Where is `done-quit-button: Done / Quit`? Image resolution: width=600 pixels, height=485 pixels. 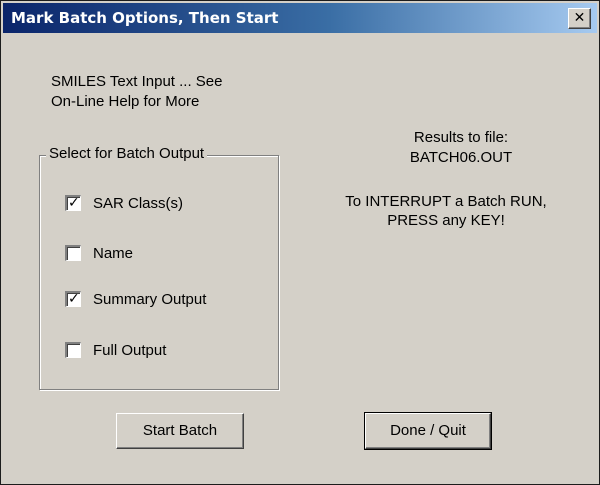
done-quit-button: Done / Quit is located at coordinates (428, 431).